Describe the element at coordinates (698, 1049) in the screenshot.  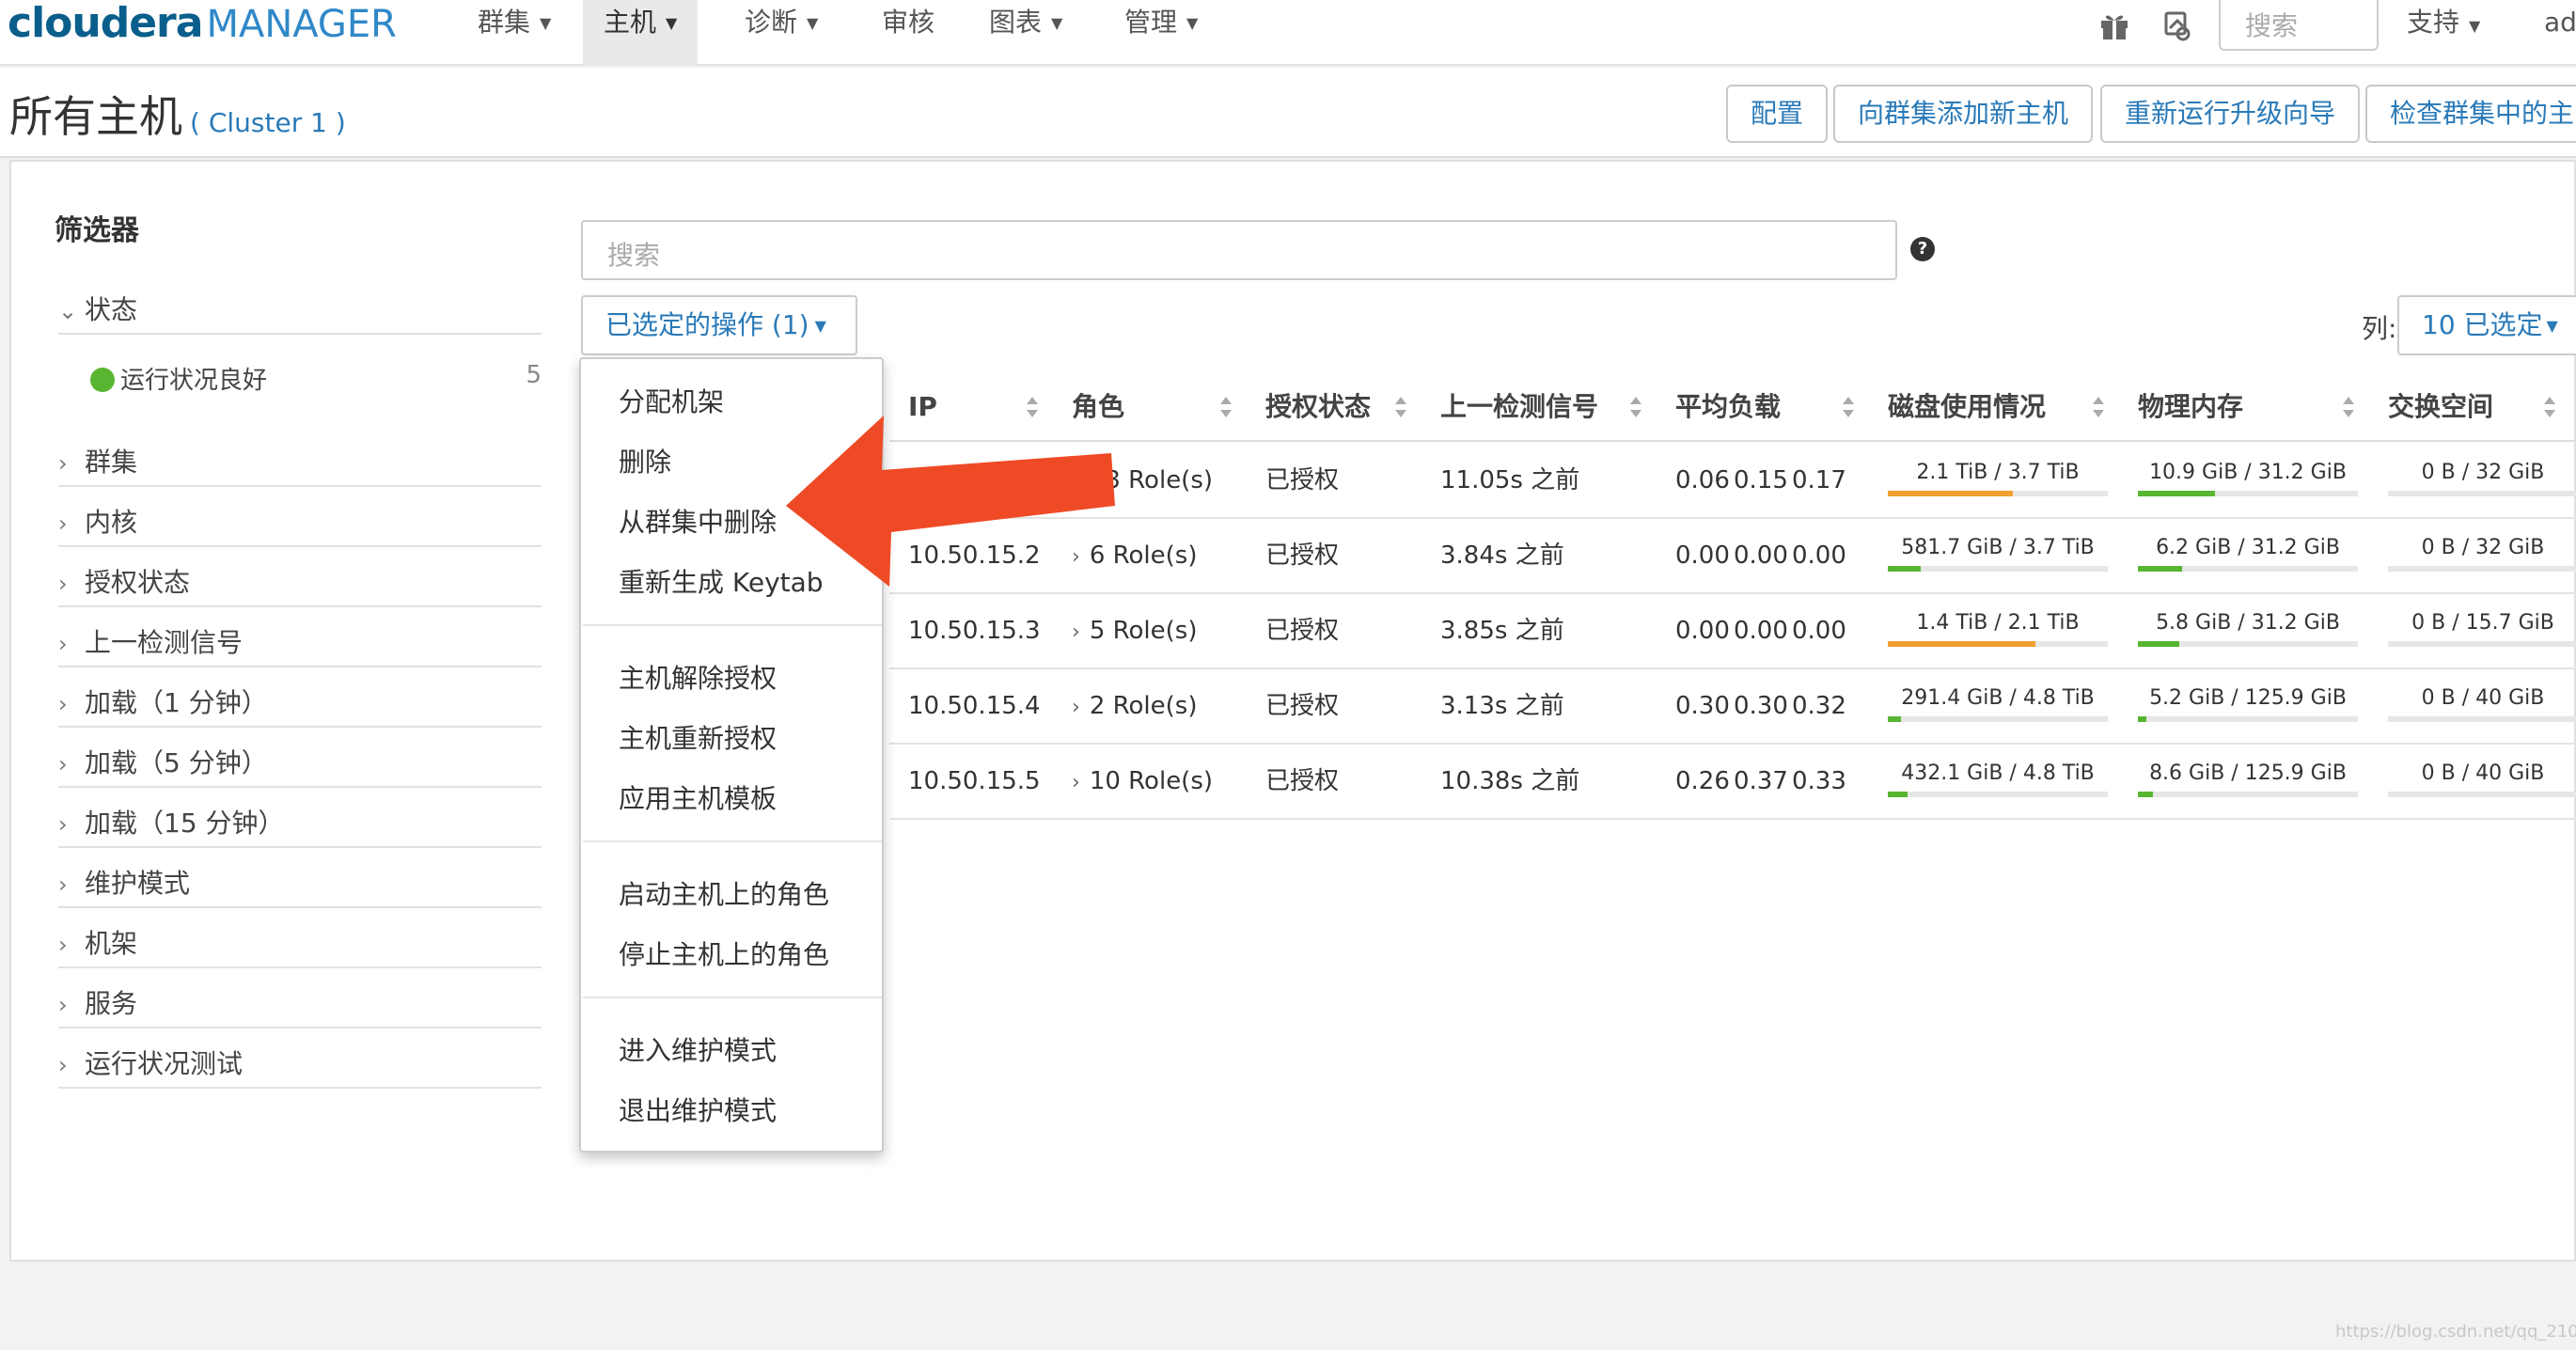
I see `menu-item: 进入维护模式` at that location.